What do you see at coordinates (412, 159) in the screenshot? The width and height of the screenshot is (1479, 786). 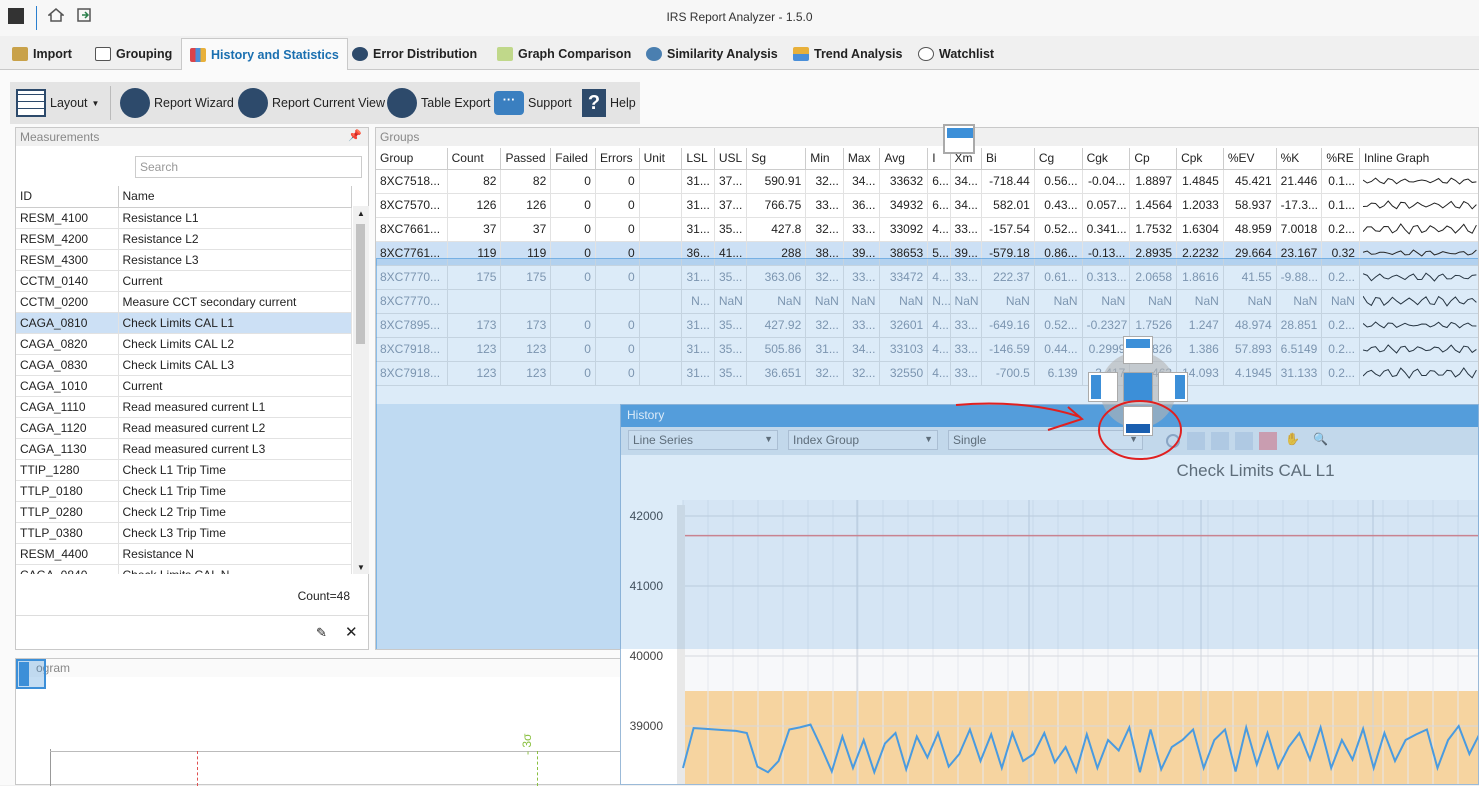 I see `column-header: Group` at bounding box center [412, 159].